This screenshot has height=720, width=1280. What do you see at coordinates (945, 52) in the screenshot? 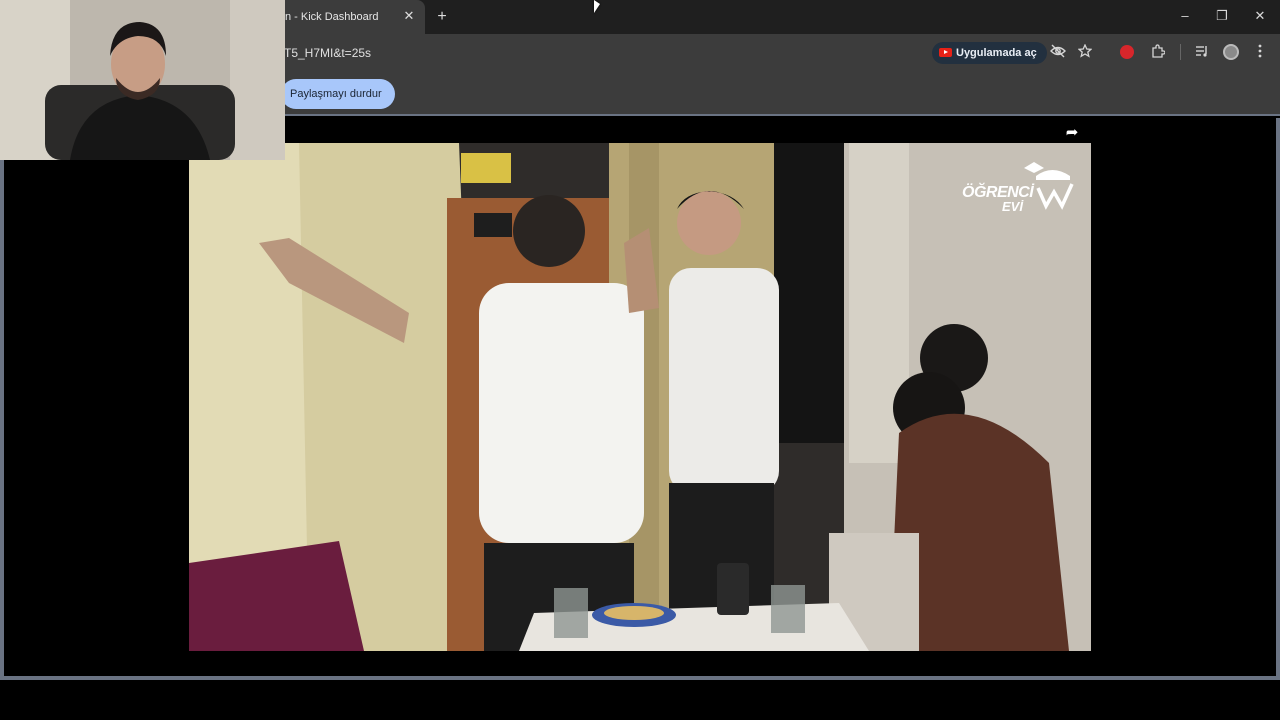
I see `youtube-icon` at bounding box center [945, 52].